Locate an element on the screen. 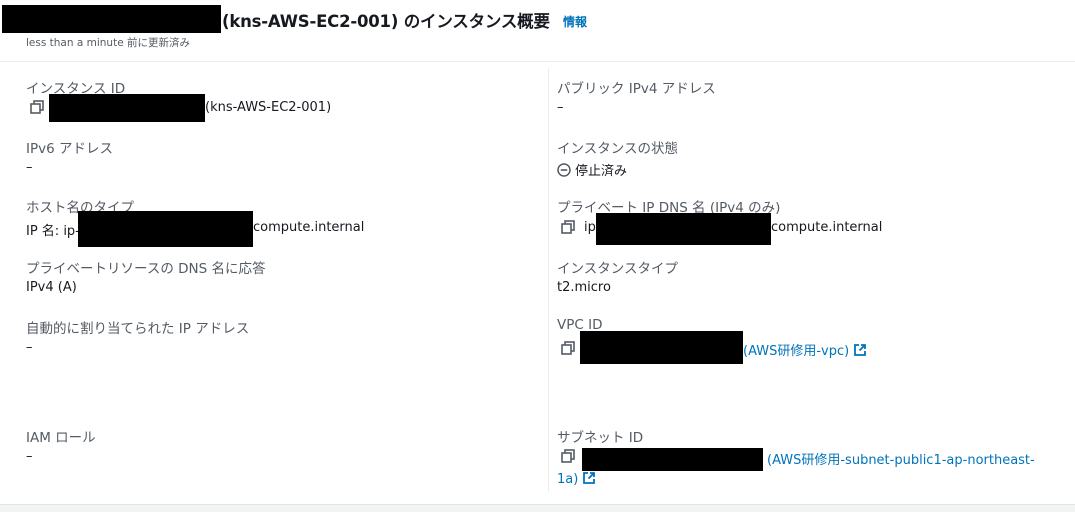 This screenshot has width=1075, height=512. page-title: (kns-AWS-EC2-001) のインスタンス概要 is located at coordinates (386, 21).